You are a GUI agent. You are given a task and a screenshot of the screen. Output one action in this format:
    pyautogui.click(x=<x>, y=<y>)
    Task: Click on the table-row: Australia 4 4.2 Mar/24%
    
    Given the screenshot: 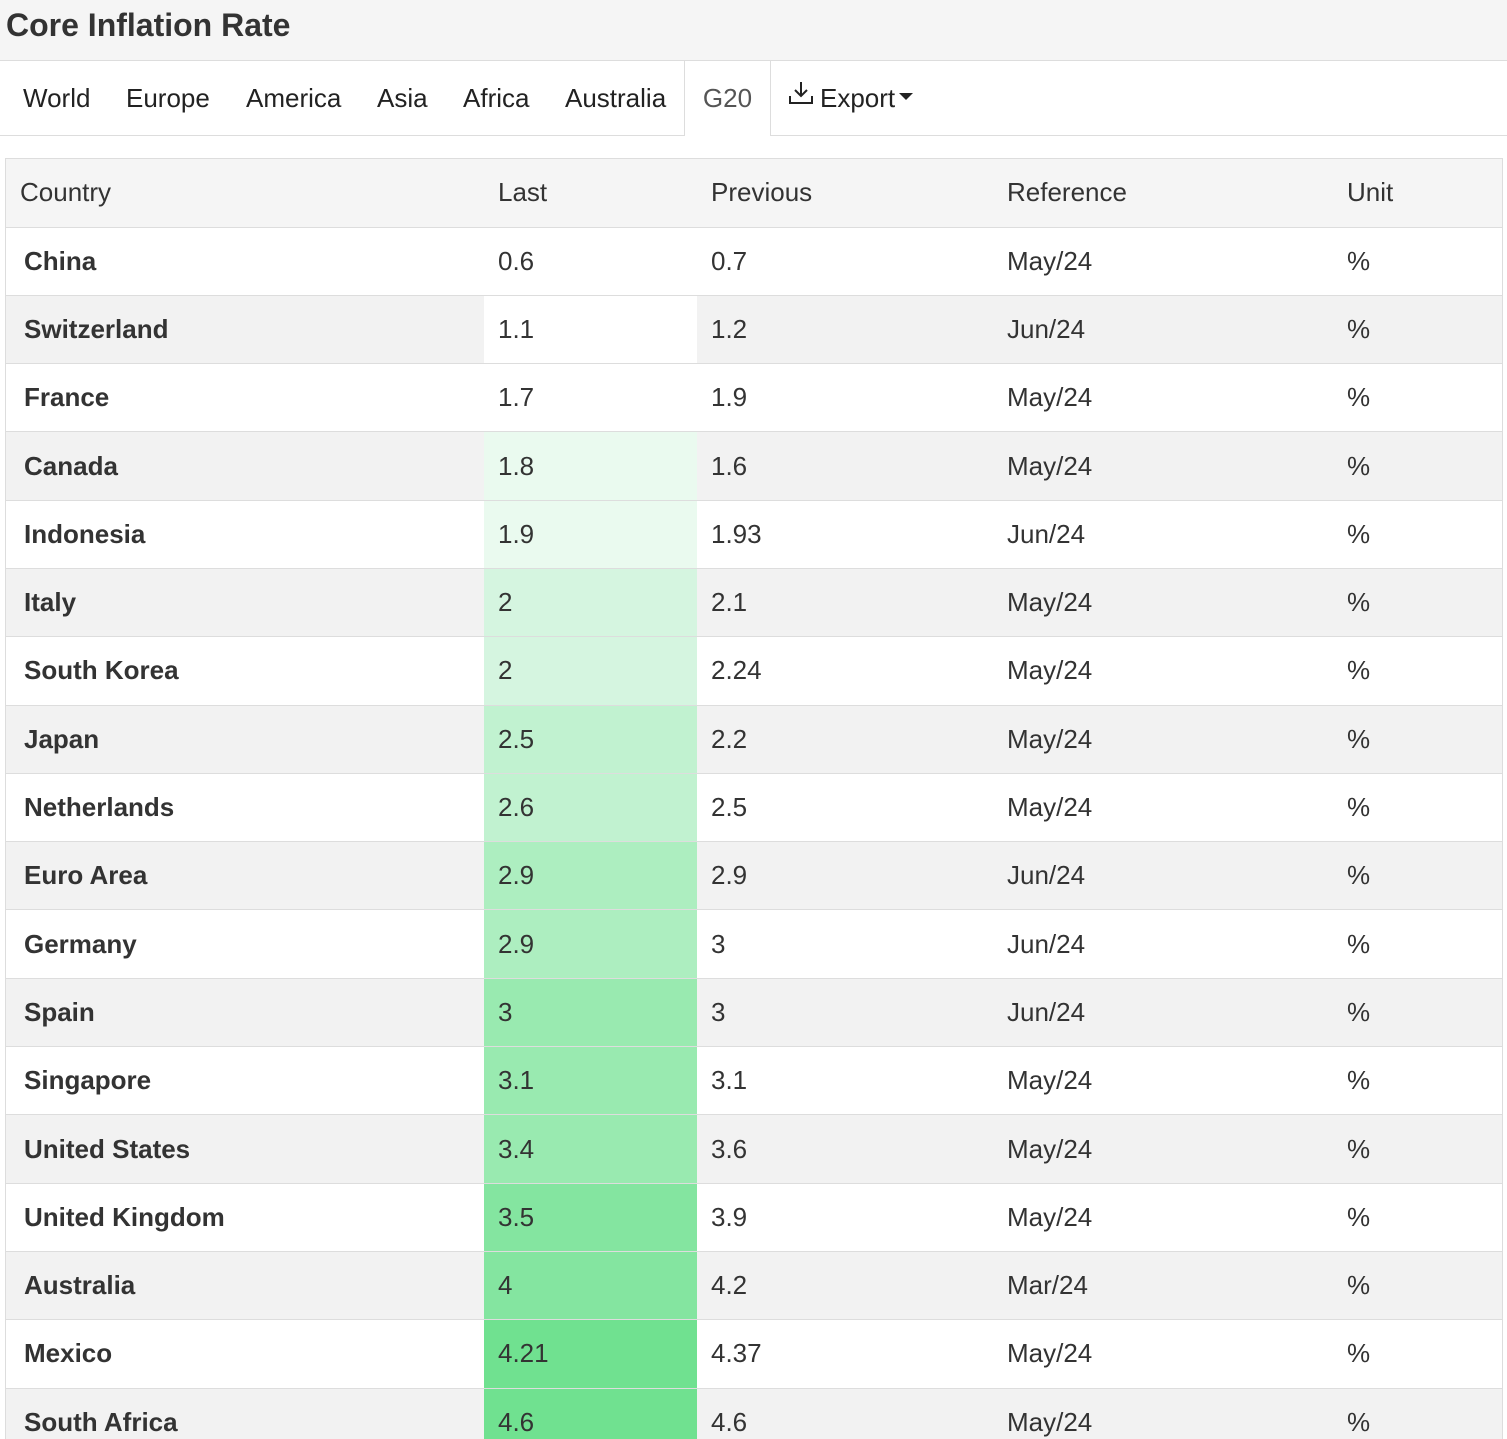 What is the action you would take?
    pyautogui.click(x=754, y=1286)
    